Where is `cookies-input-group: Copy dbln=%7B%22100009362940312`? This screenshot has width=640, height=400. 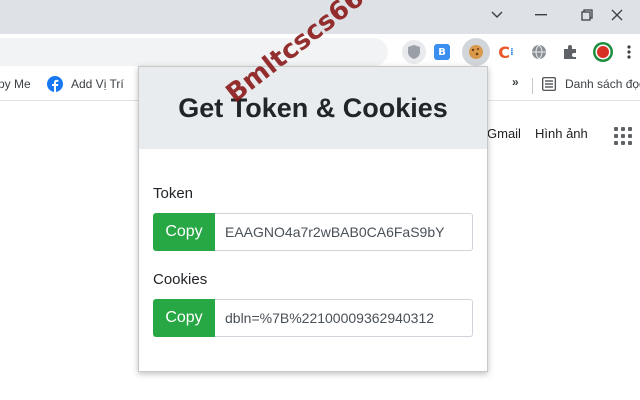 cookies-input-group: Copy dbln=%7B%22100009362940312 is located at coordinates (313, 318).